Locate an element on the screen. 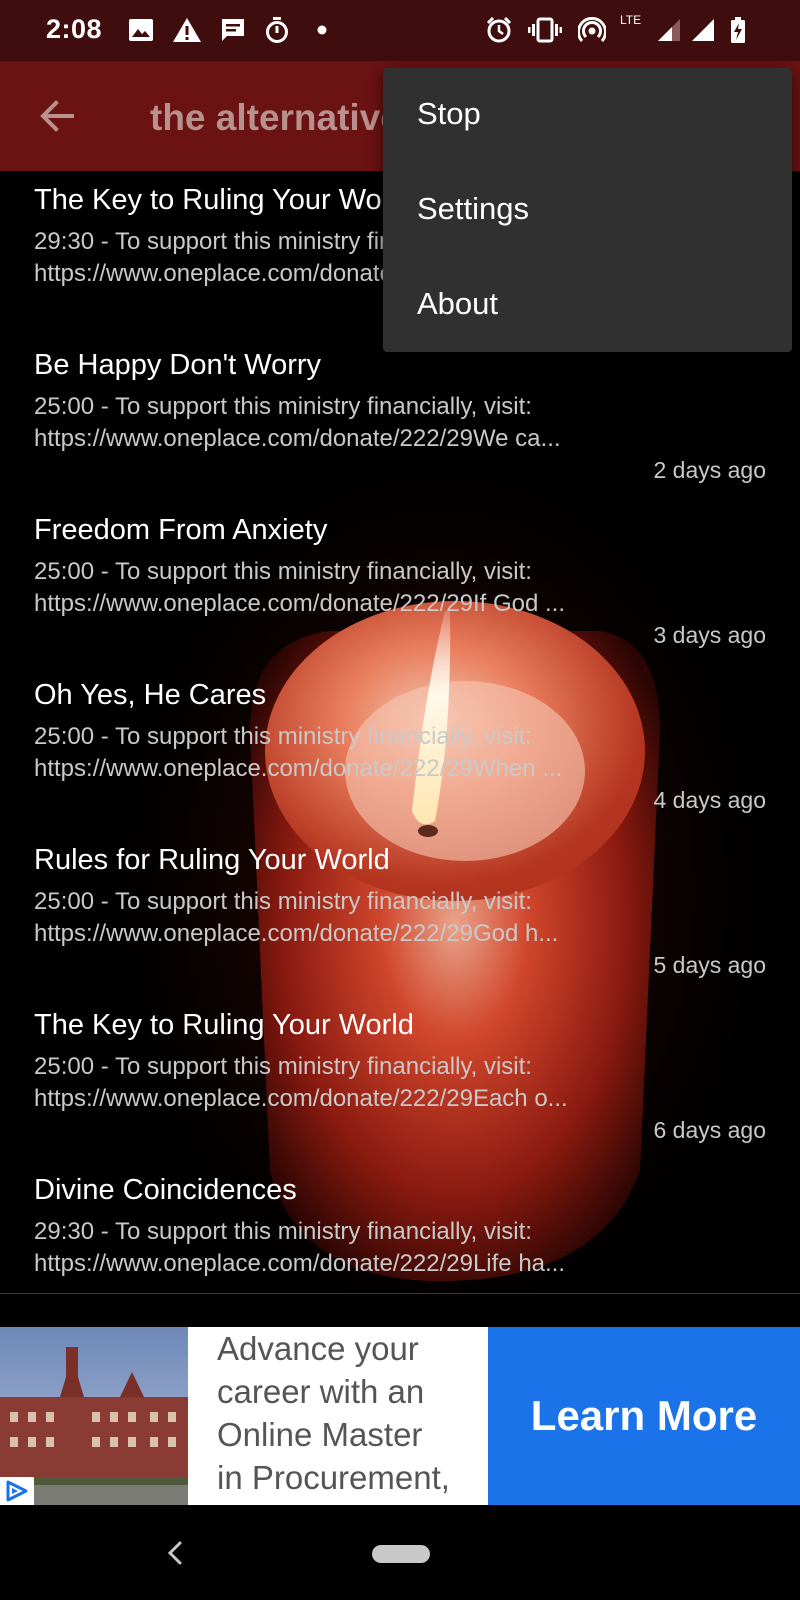 This screenshot has width=800, height=1600. message-icon is located at coordinates (233, 30).